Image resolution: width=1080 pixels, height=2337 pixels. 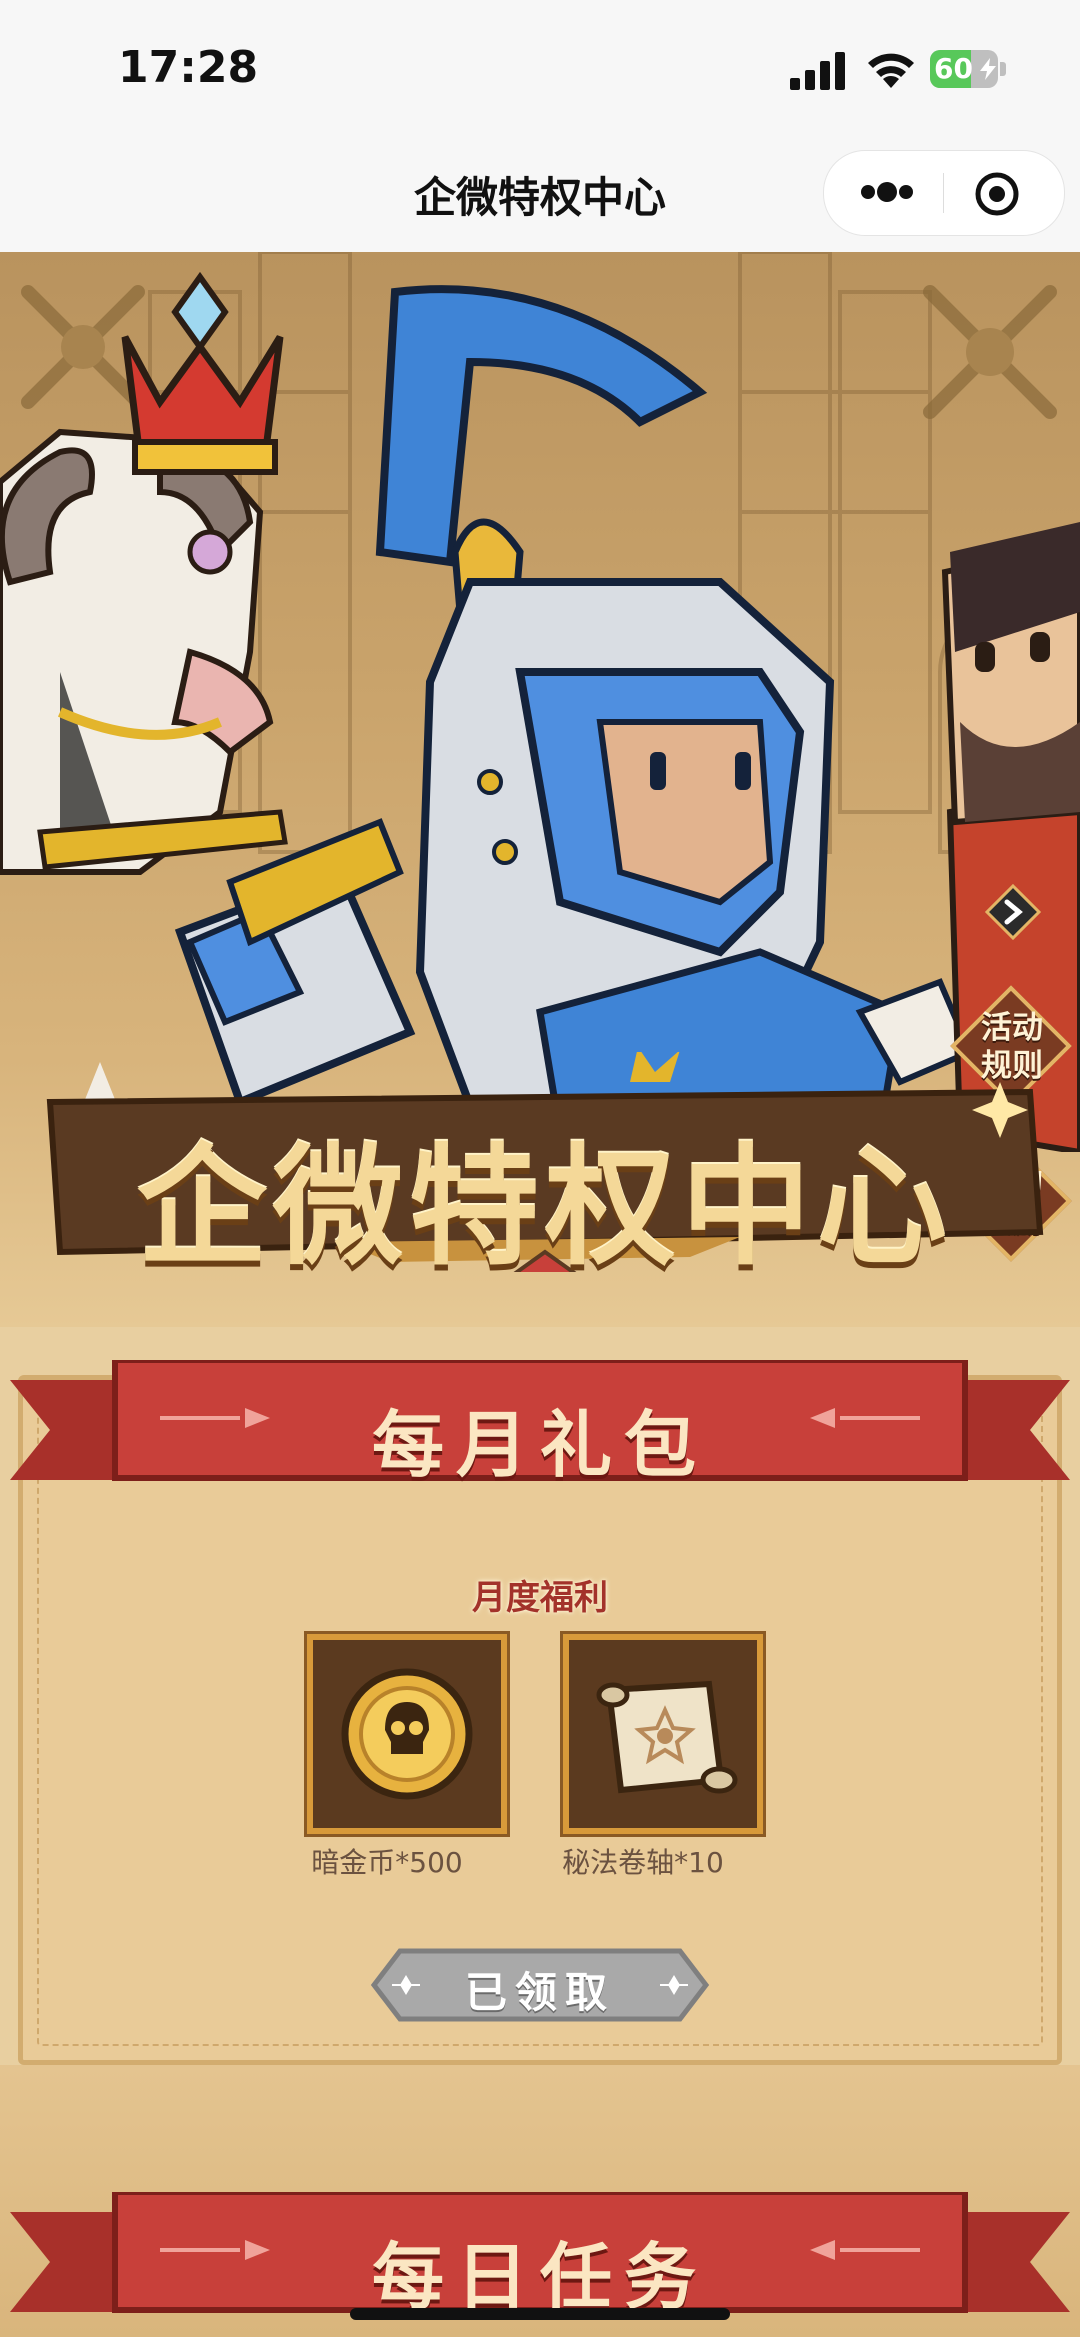 What do you see at coordinates (540, 196) in the screenshot?
I see `mini-program-nav-bar: 企微特权中心` at bounding box center [540, 196].